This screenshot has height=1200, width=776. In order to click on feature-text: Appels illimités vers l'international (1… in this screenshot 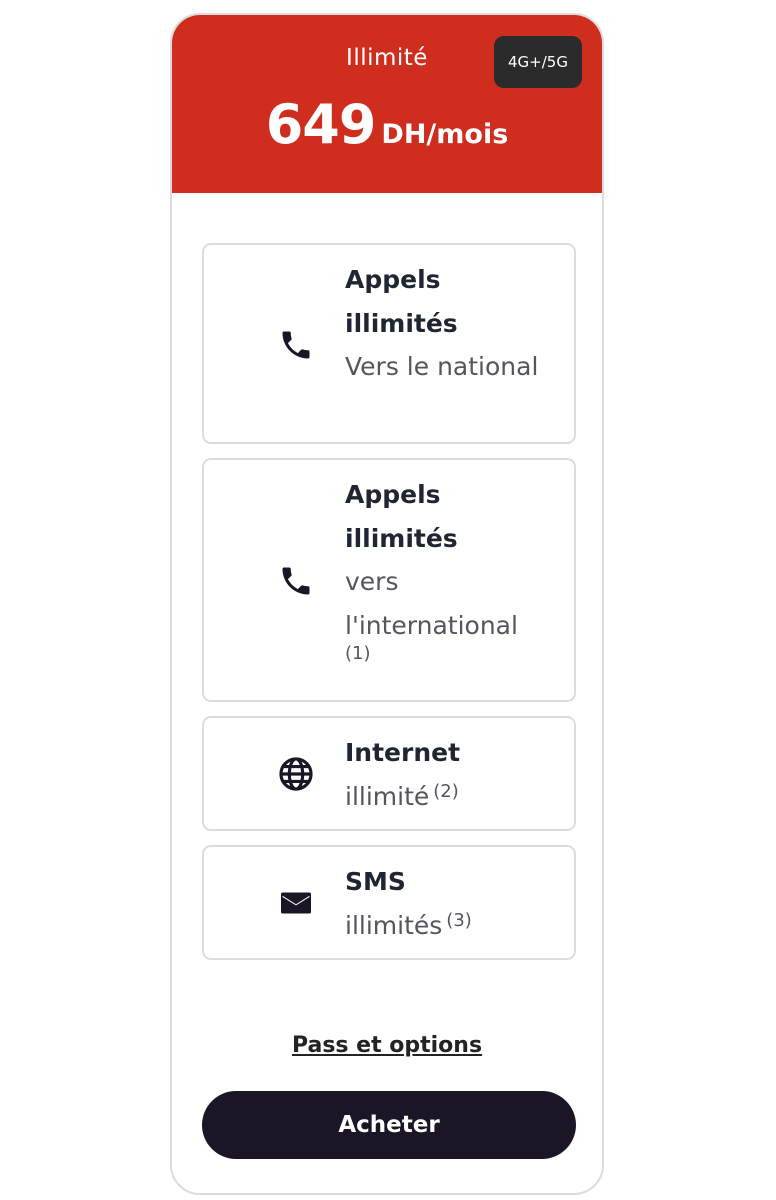, I will do `click(447, 569)`.